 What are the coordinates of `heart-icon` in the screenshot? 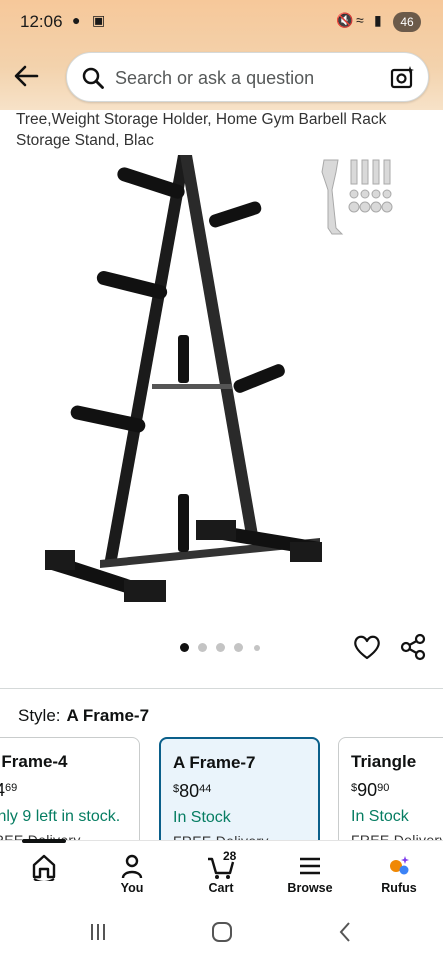 It's located at (367, 647).